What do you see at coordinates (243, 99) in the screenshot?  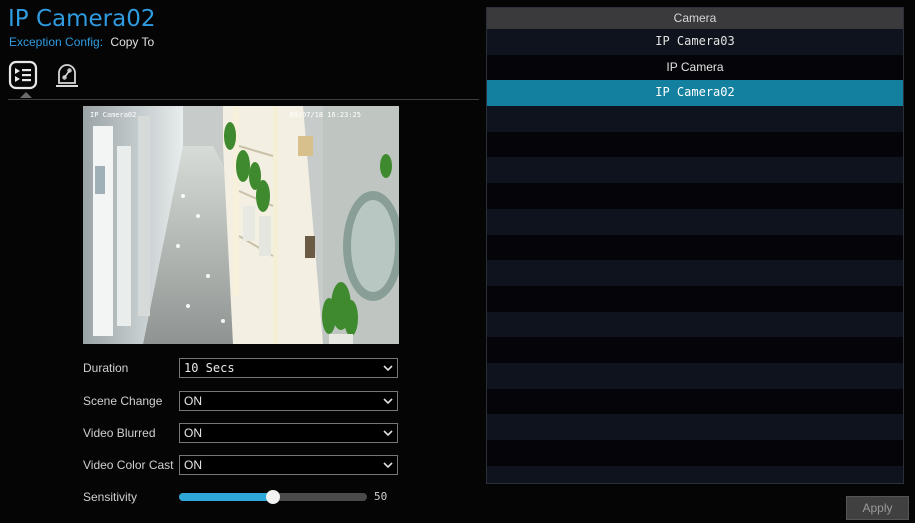 I see `tab-divider` at bounding box center [243, 99].